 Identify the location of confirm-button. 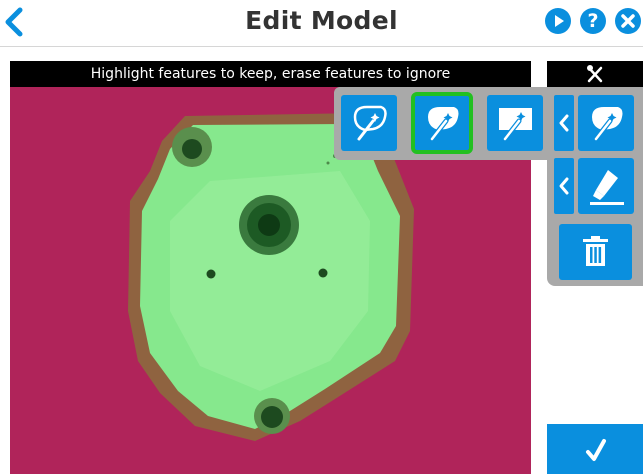
(595, 449).